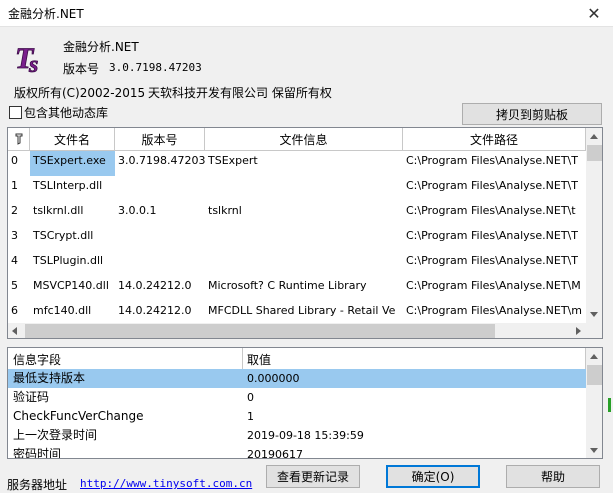 The width and height of the screenshot is (613, 493). Describe the element at coordinates (14, 331) in the screenshot. I see `scroll-left-icon` at that location.